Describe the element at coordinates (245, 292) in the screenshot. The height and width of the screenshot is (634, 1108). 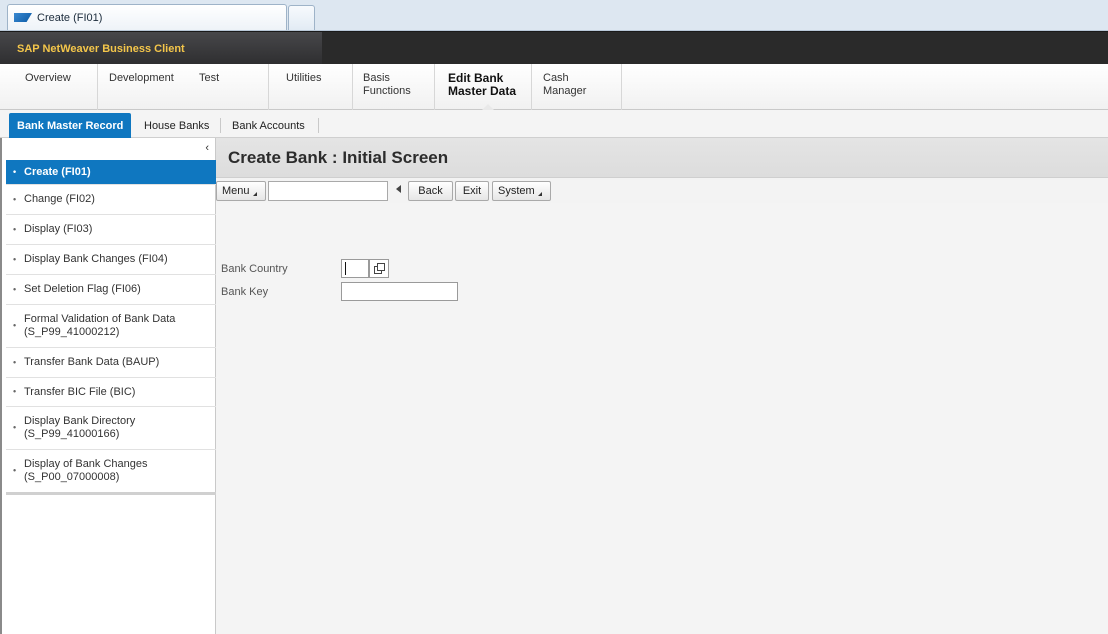
I see `bank-key-label: Bank Key` at that location.